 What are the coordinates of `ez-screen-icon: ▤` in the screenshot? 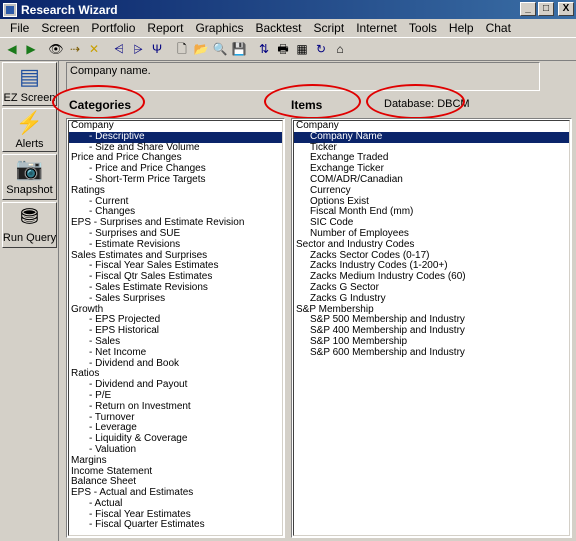 It's located at (29, 76).